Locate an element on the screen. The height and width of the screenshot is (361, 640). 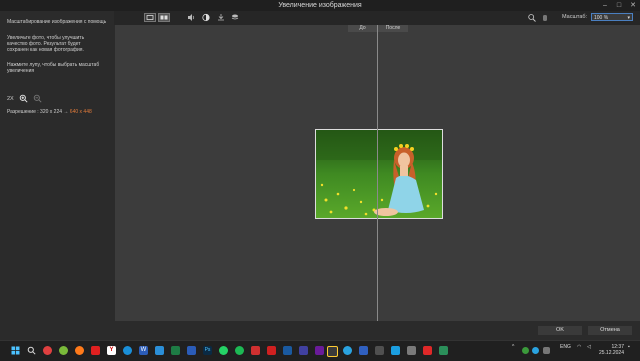
tray-language: ENG is located at coordinates (565, 347).